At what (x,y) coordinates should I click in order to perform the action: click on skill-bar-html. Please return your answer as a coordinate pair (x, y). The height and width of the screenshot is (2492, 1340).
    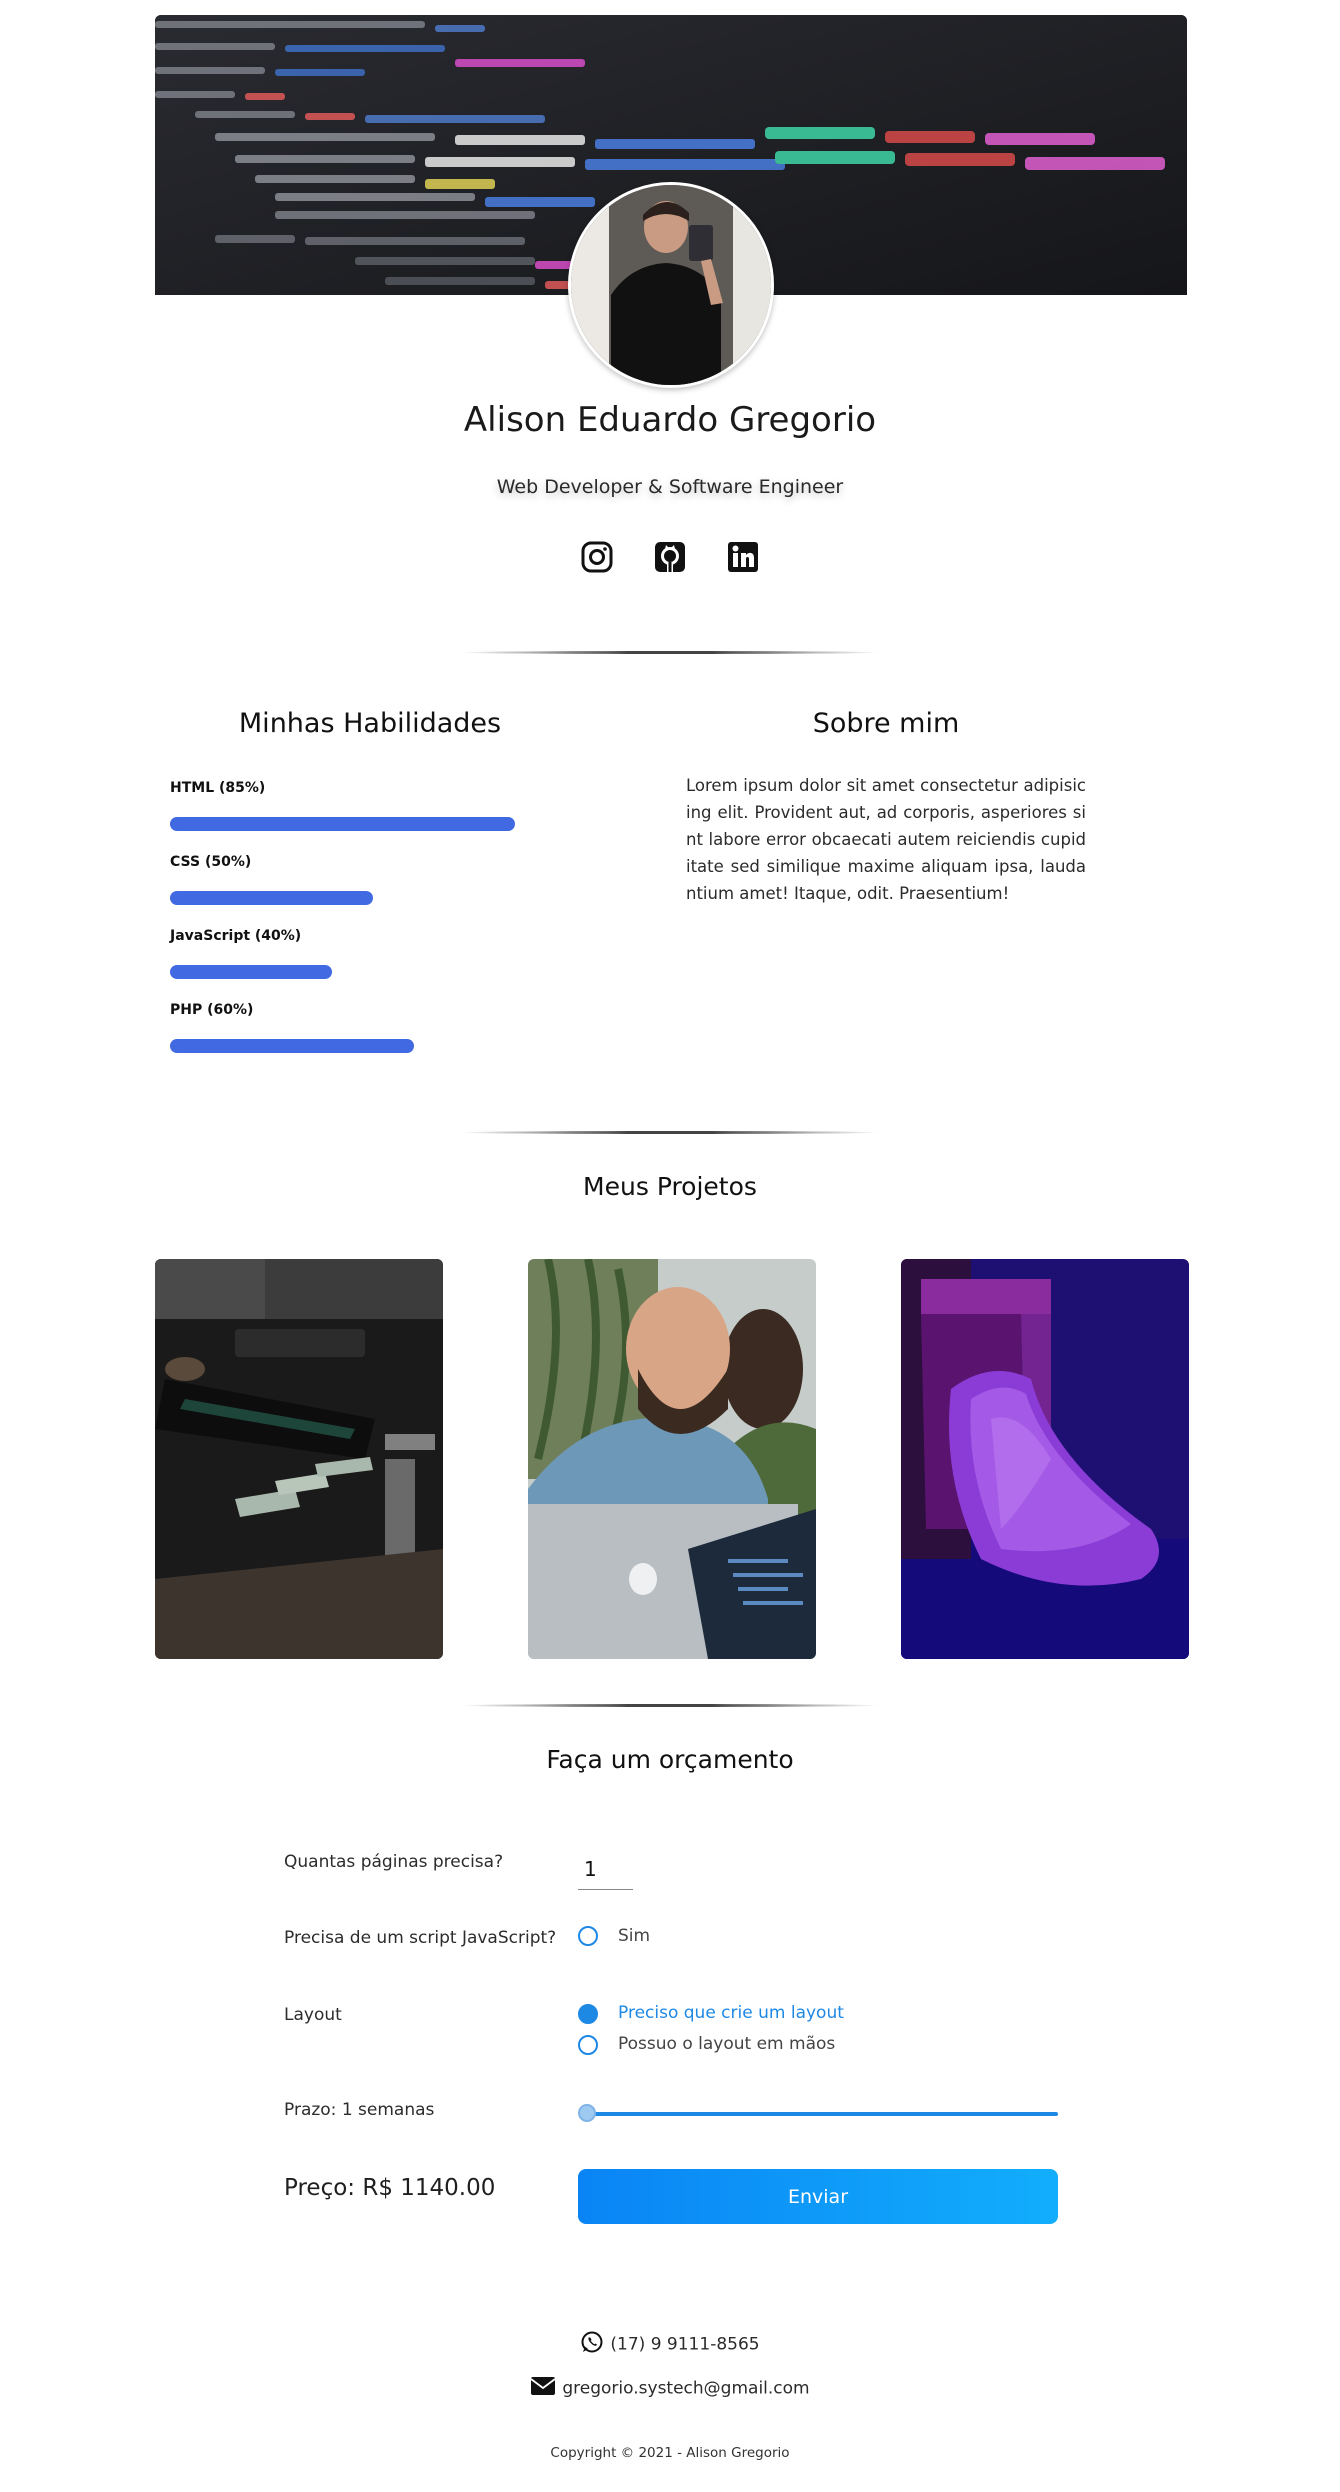
    Looking at the image, I should click on (342, 824).